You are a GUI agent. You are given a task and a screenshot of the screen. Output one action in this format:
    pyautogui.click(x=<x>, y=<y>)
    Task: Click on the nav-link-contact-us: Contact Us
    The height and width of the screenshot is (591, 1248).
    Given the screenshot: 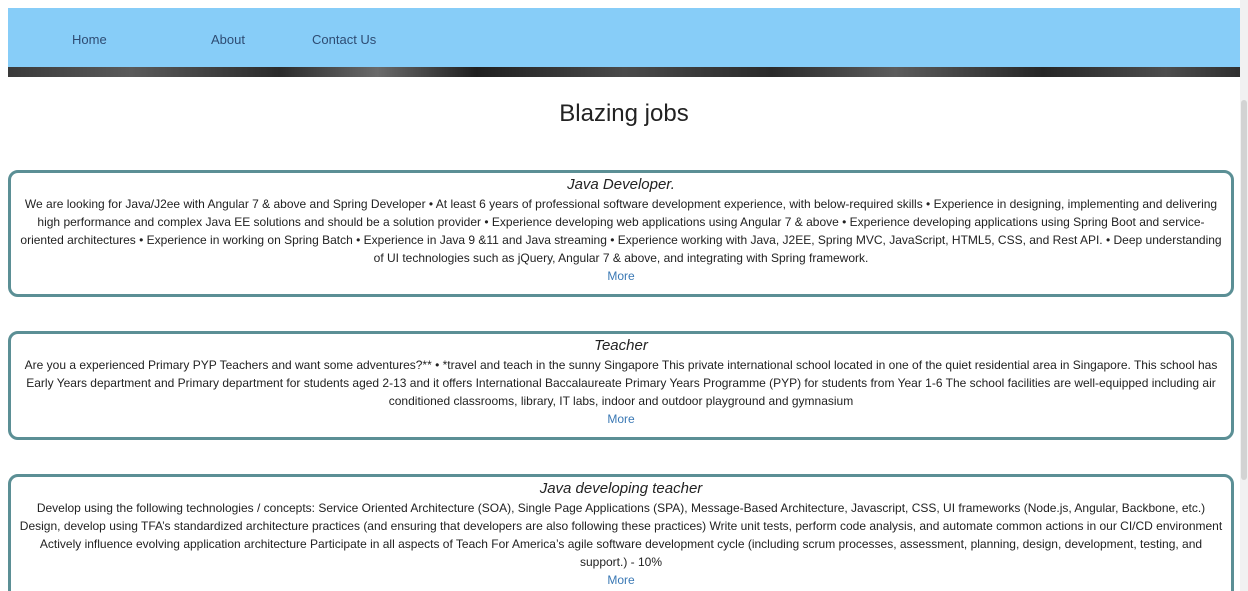 What is the action you would take?
    pyautogui.click(x=344, y=39)
    